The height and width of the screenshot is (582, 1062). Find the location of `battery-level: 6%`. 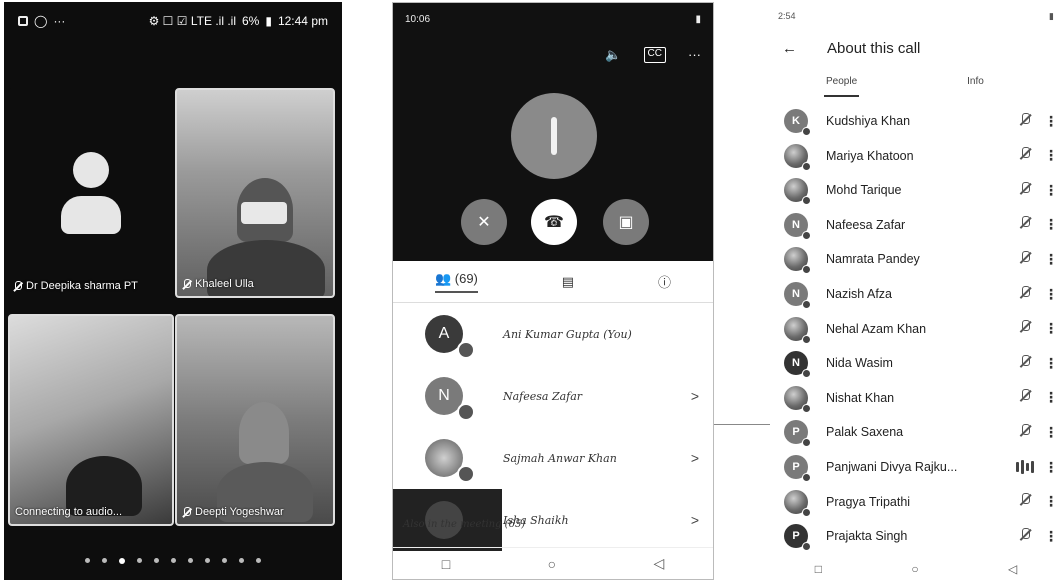

battery-level: 6% is located at coordinates (251, 21).